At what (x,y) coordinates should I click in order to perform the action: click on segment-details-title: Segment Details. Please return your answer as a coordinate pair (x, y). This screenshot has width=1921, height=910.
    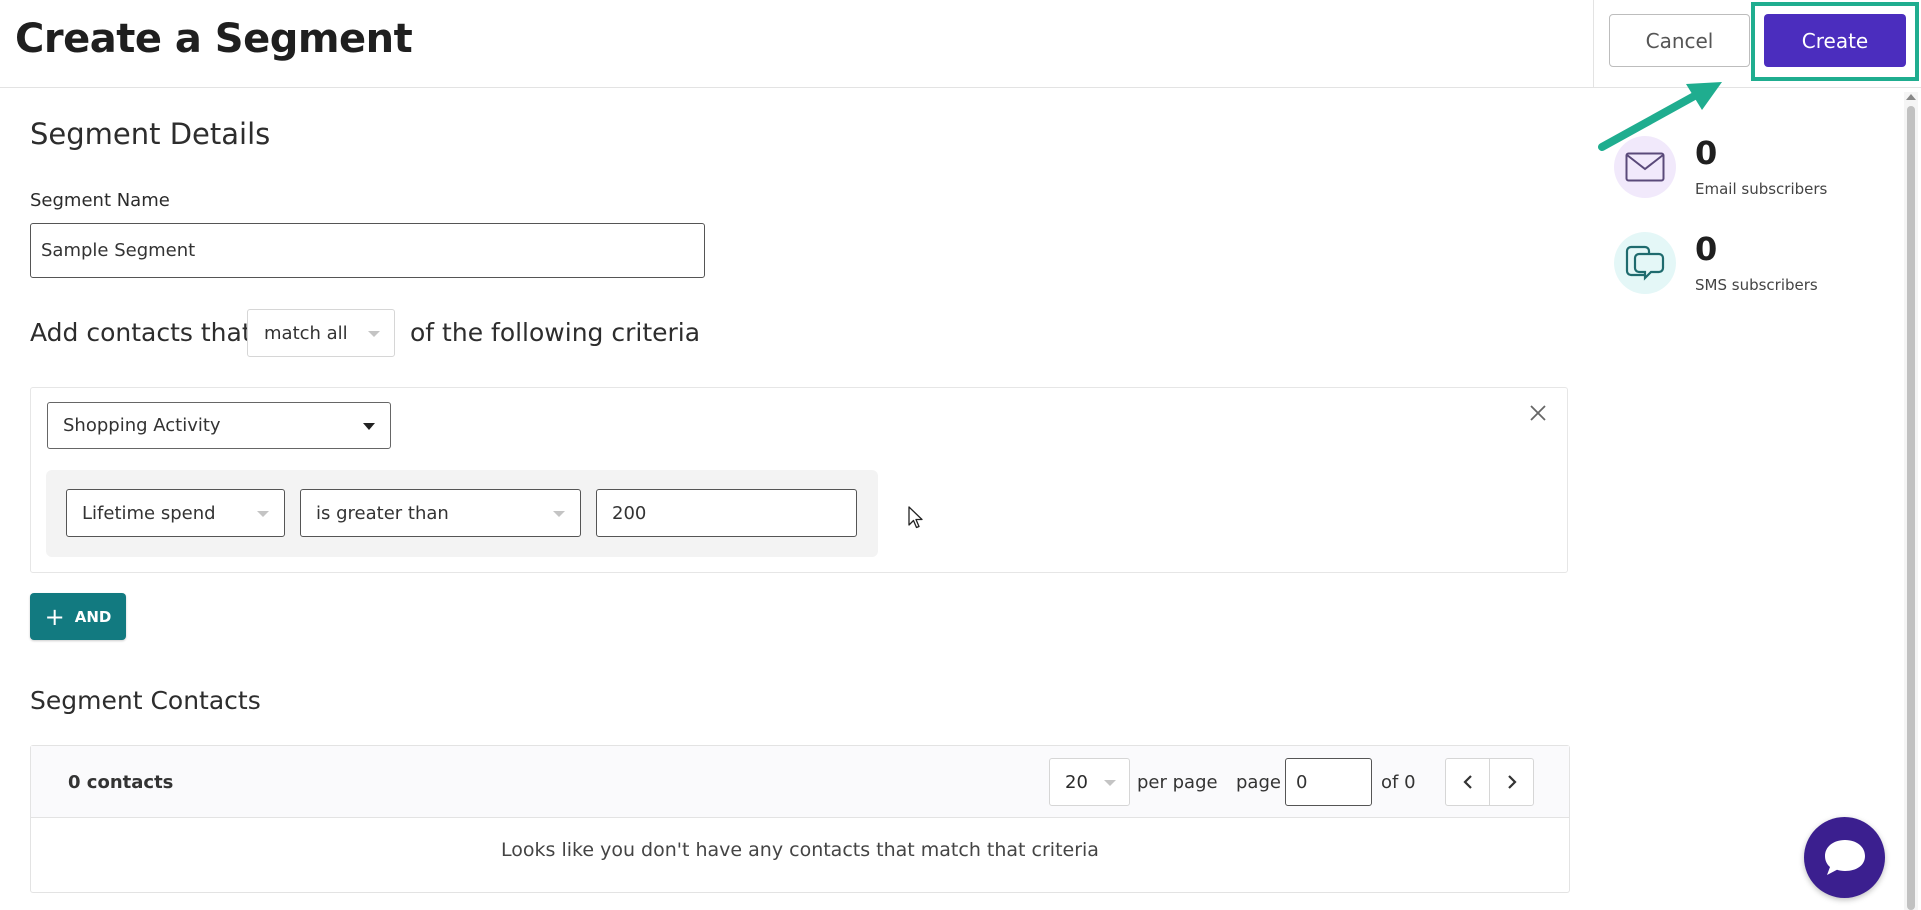
    Looking at the image, I should click on (150, 134).